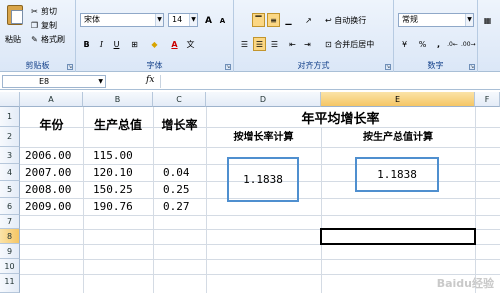 This screenshot has height=293, width=500. What do you see at coordinates (354, 44) in the screenshot?
I see `merge-center-label: 合并后居中` at bounding box center [354, 44].